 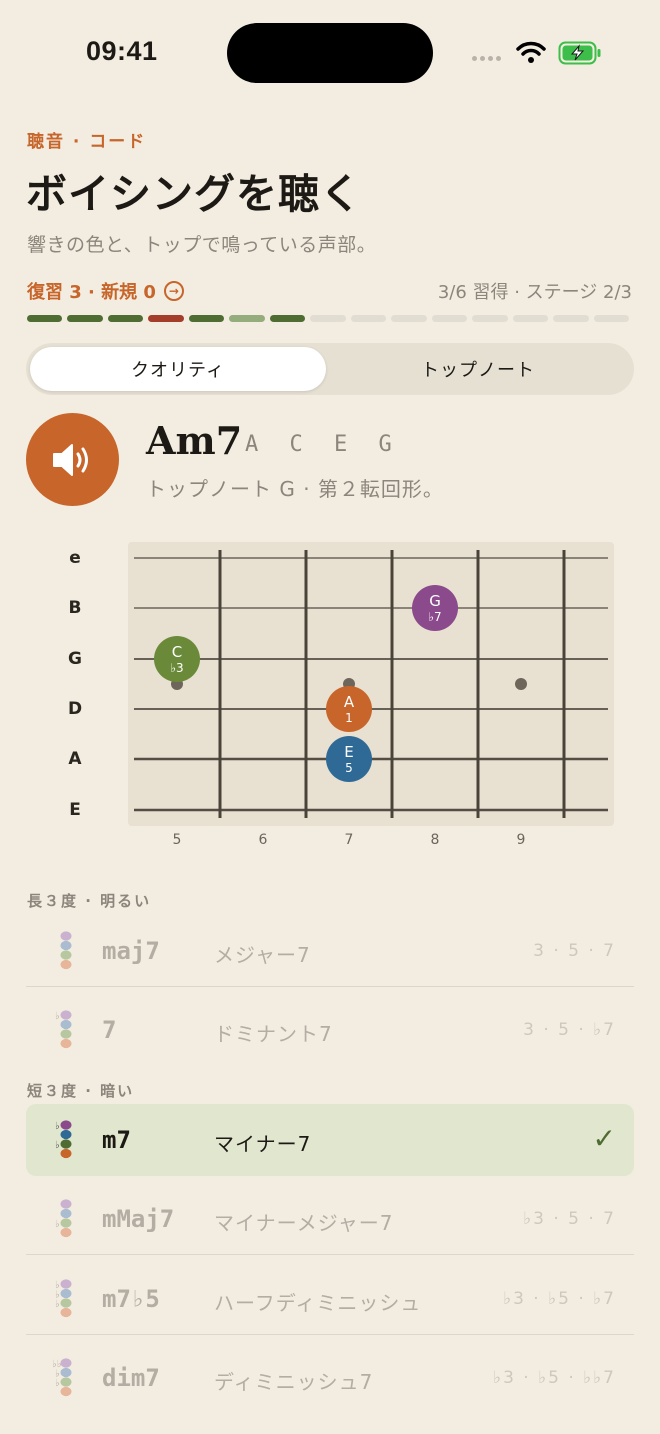 I want to click on note-interval: 1, so click(x=349, y=717).